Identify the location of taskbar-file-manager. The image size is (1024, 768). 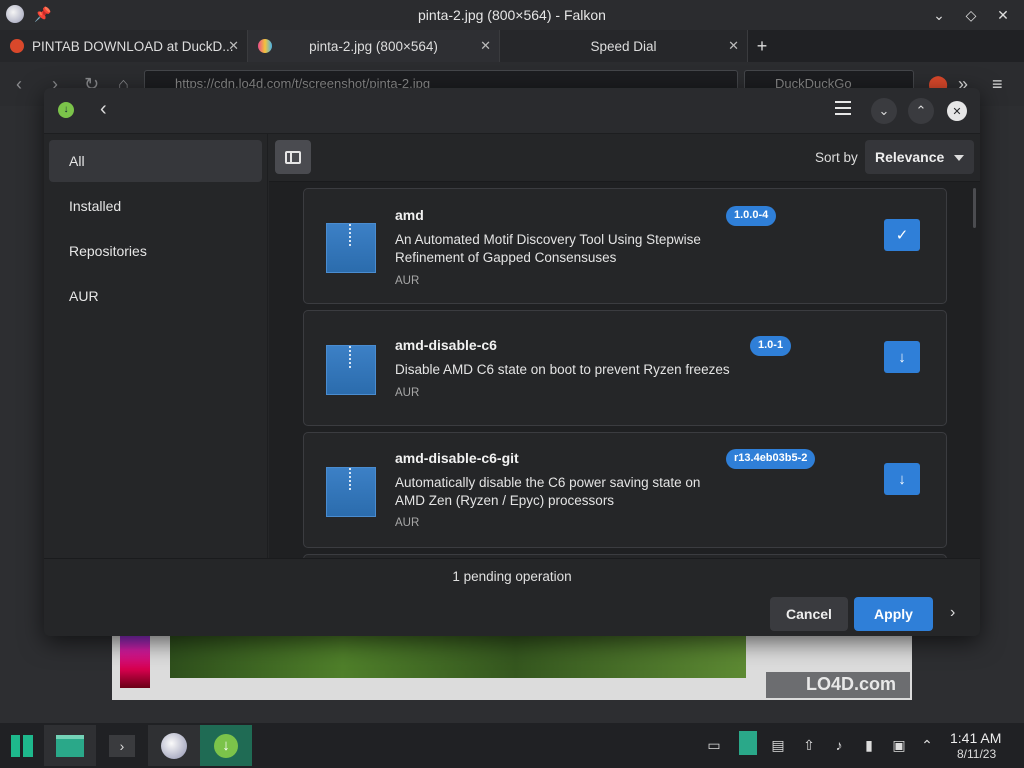
(70, 745).